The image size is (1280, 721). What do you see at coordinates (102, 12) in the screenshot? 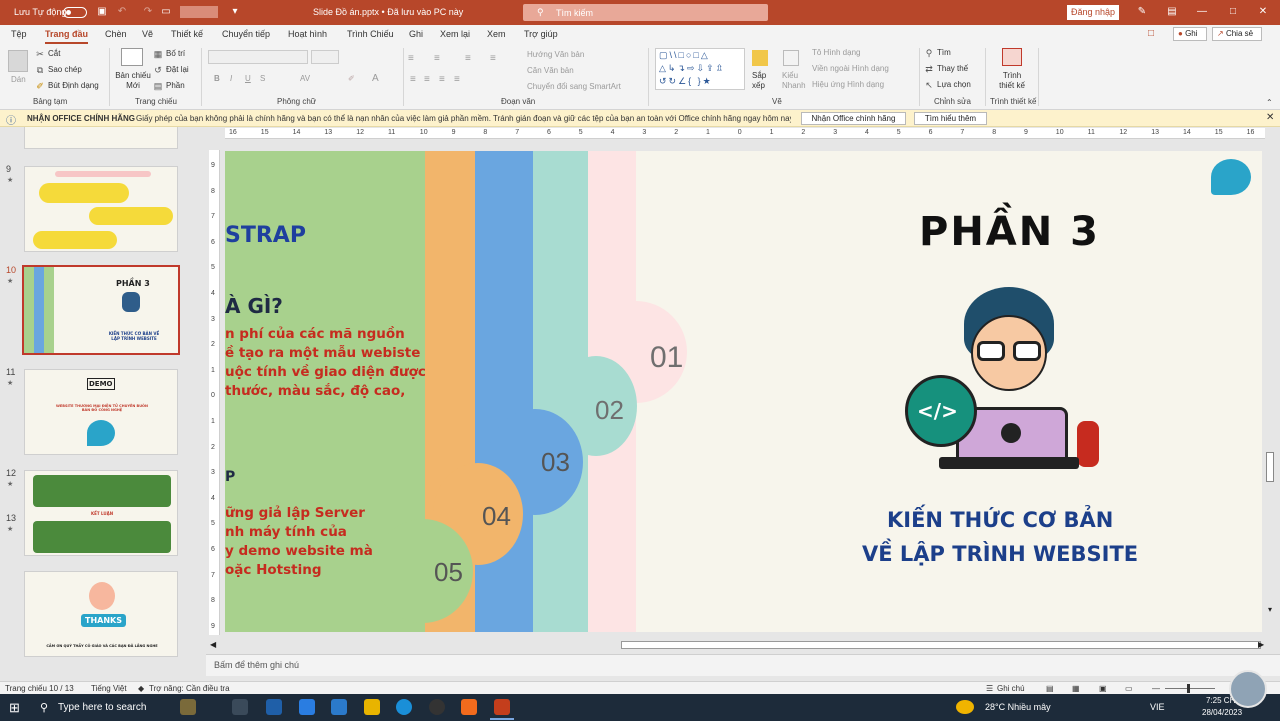
I see `save-icon: ▣` at bounding box center [102, 12].